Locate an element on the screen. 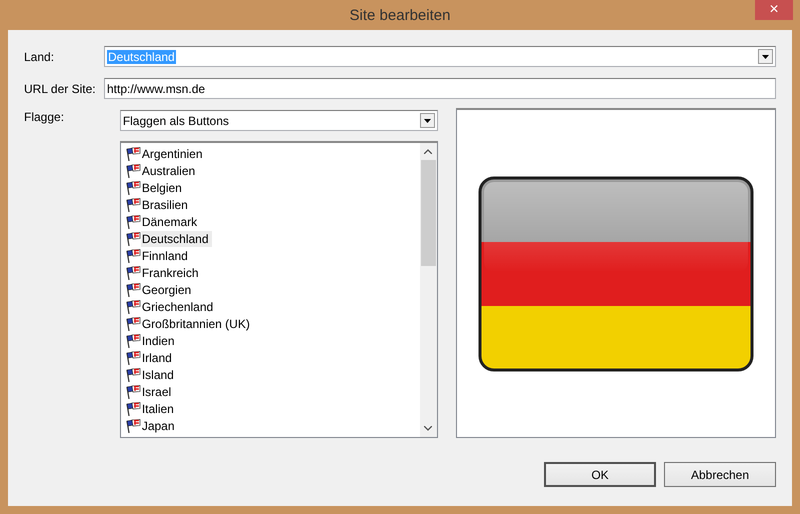 Image resolution: width=800 pixels, height=514 pixels. scroll-up-icon is located at coordinates (428, 151).